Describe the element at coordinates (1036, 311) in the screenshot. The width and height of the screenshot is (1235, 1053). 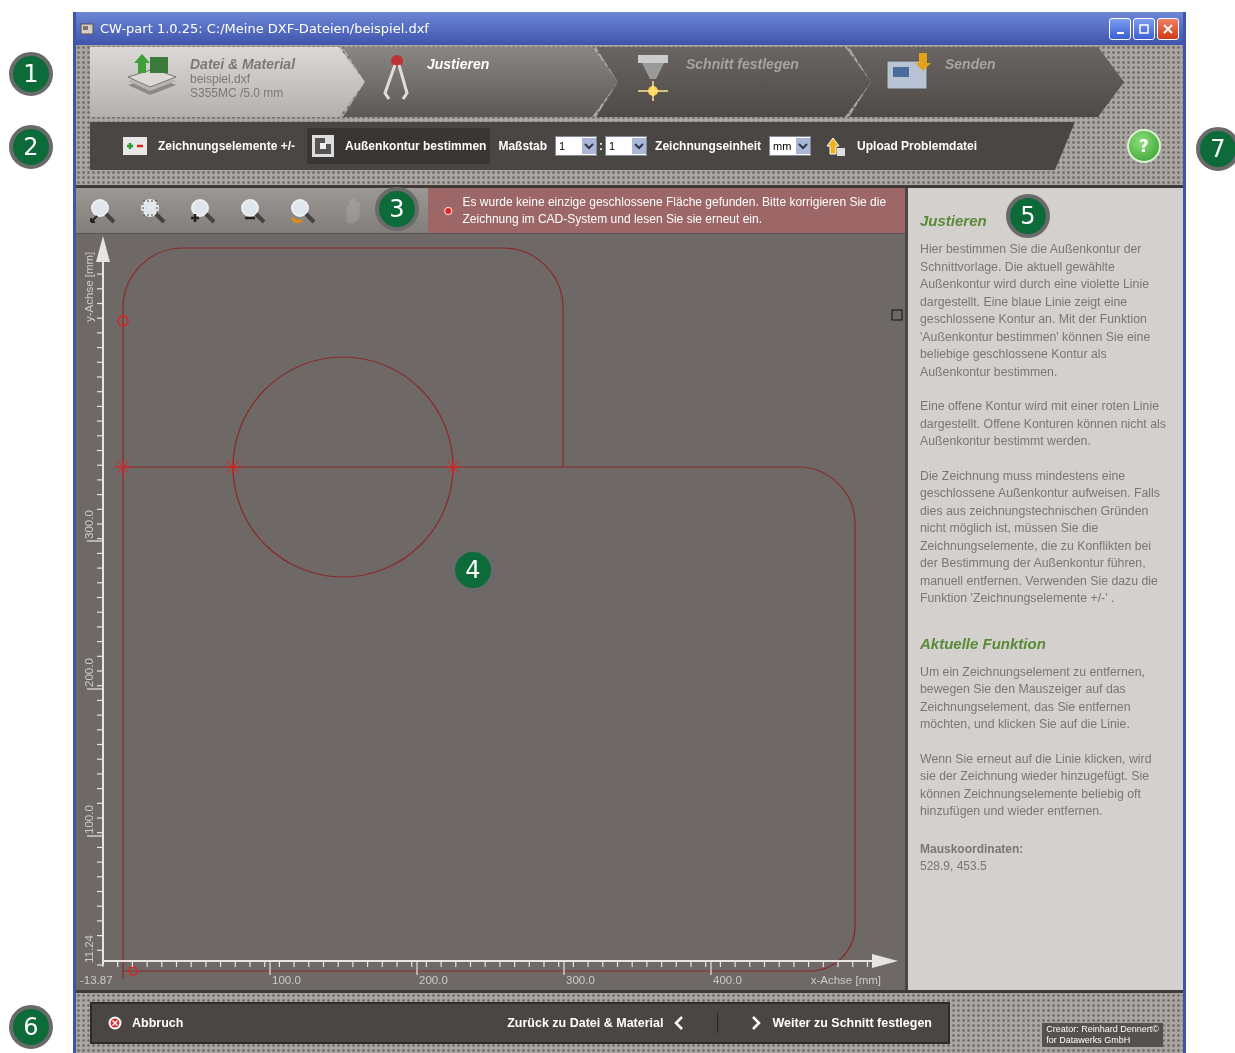
I see `help-paragraph: Hier bestimmen Sie die Außenkontur der Schnittvorlage. Die aktuell gewählte Außenkontur wird durch eine violette Linie dargestellt. Eine blaue Linie zeigt eine geschlossene Kontur an. Mit der Funktion 'Außenkontur bestimmen' können Sie eine beliebige geschlossene Kontur als Außenkontur bestimmen.` at that location.